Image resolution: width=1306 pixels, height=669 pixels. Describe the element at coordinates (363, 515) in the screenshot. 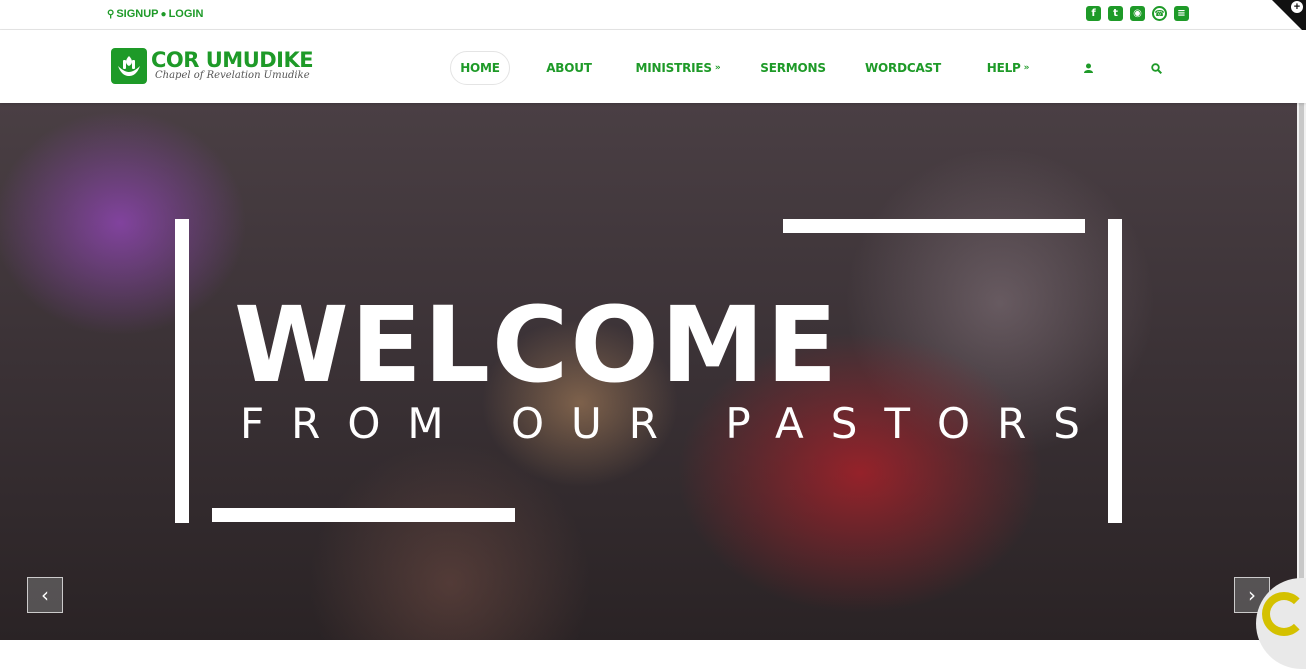

I see `frame-bottom-line` at that location.